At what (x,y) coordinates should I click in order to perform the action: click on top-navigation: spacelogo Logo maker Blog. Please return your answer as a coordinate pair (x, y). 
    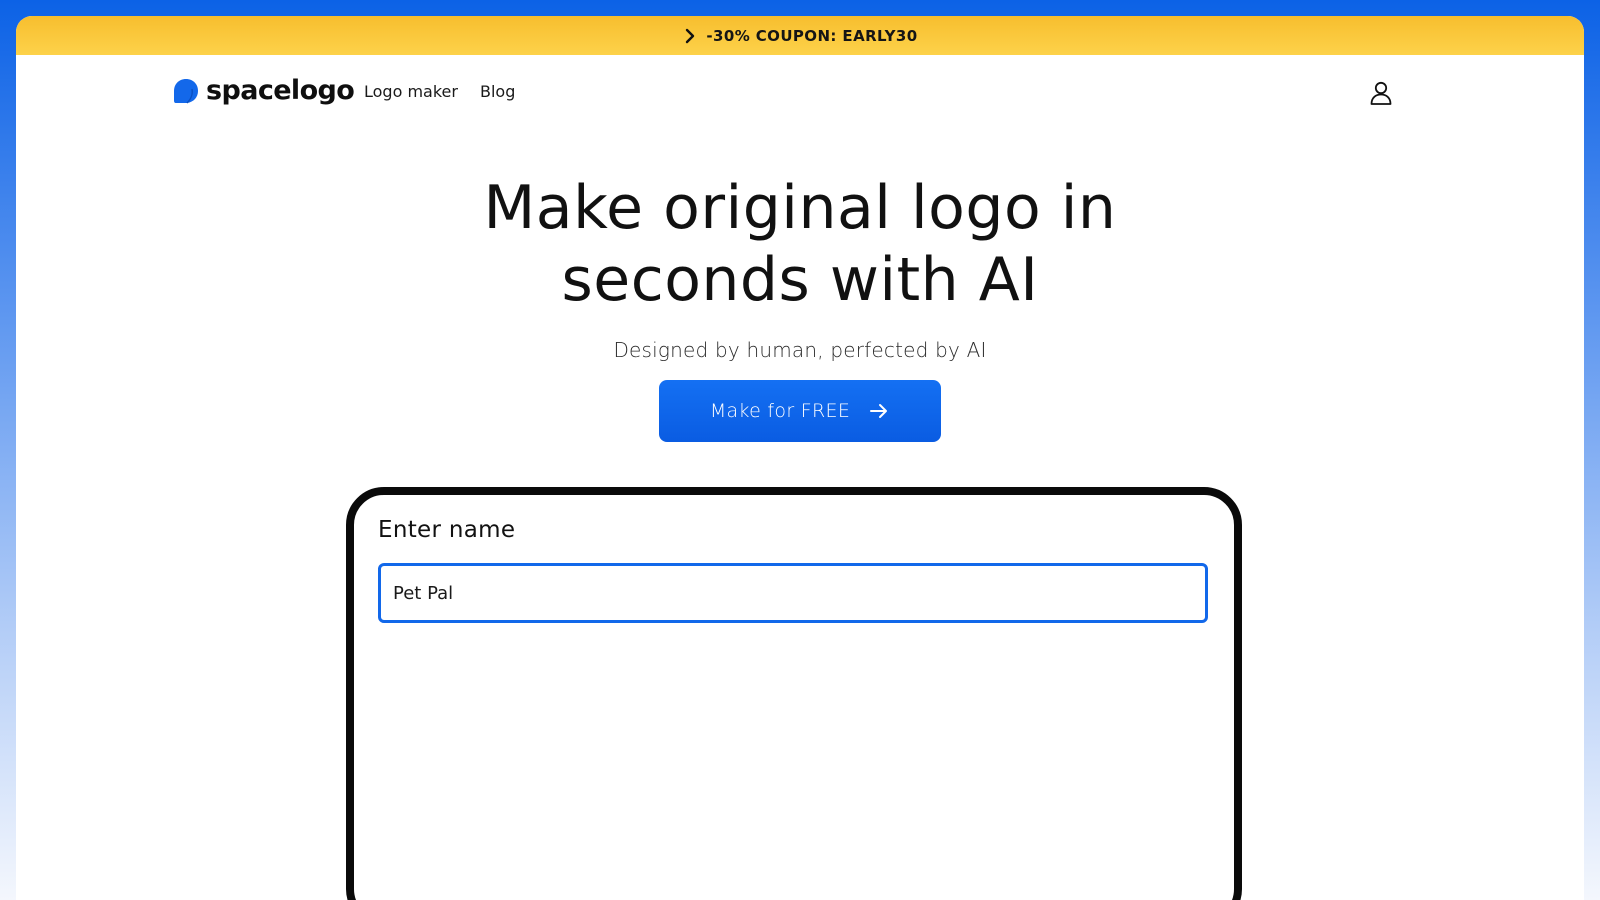
    Looking at the image, I should click on (800, 92).